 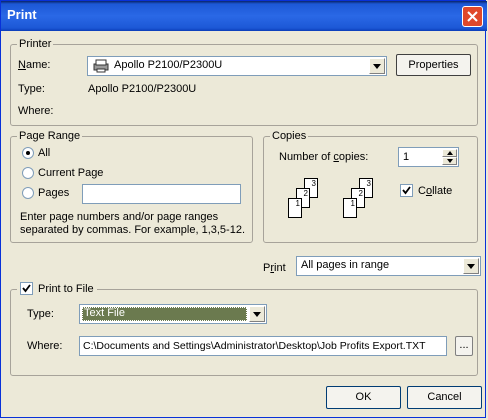 What do you see at coordinates (161, 194) in the screenshot?
I see `pages-input` at bounding box center [161, 194].